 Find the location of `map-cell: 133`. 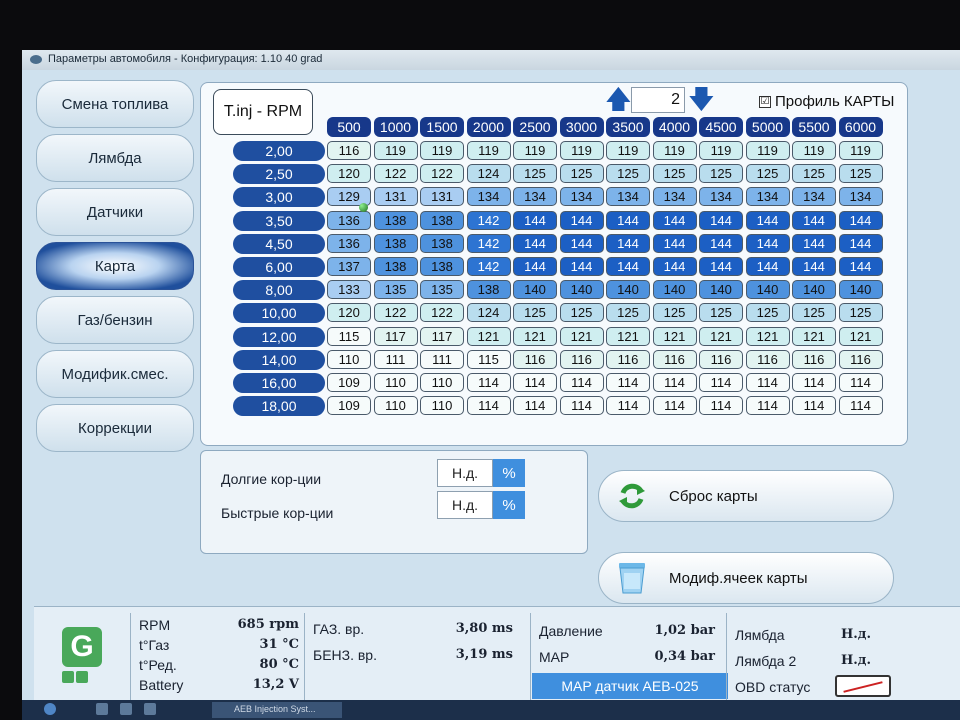

map-cell: 133 is located at coordinates (349, 290).